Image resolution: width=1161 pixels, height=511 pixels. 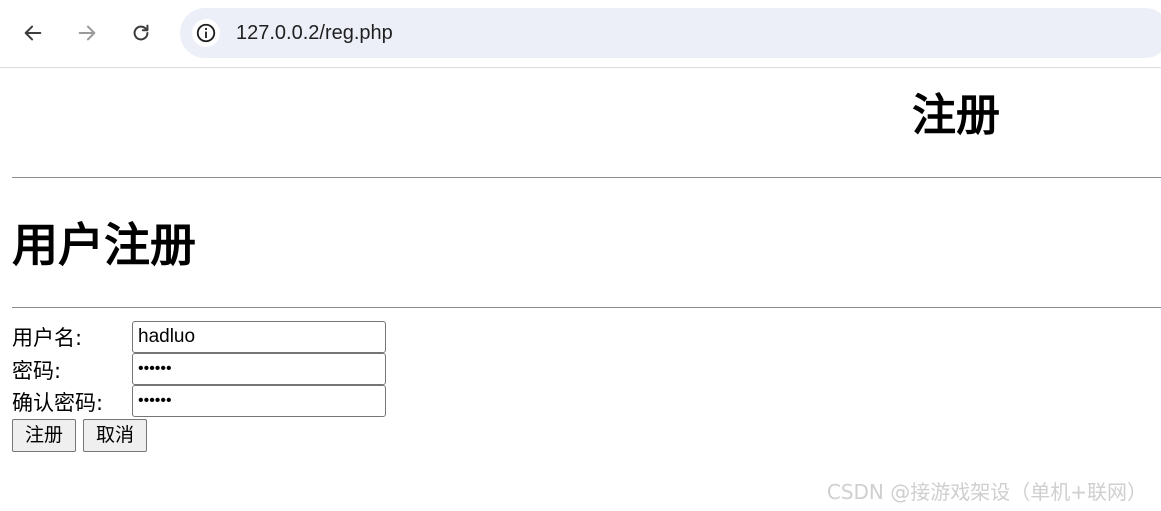 What do you see at coordinates (670, 33) in the screenshot?
I see `address-bar: 127.0.0.2/reg.php` at bounding box center [670, 33].